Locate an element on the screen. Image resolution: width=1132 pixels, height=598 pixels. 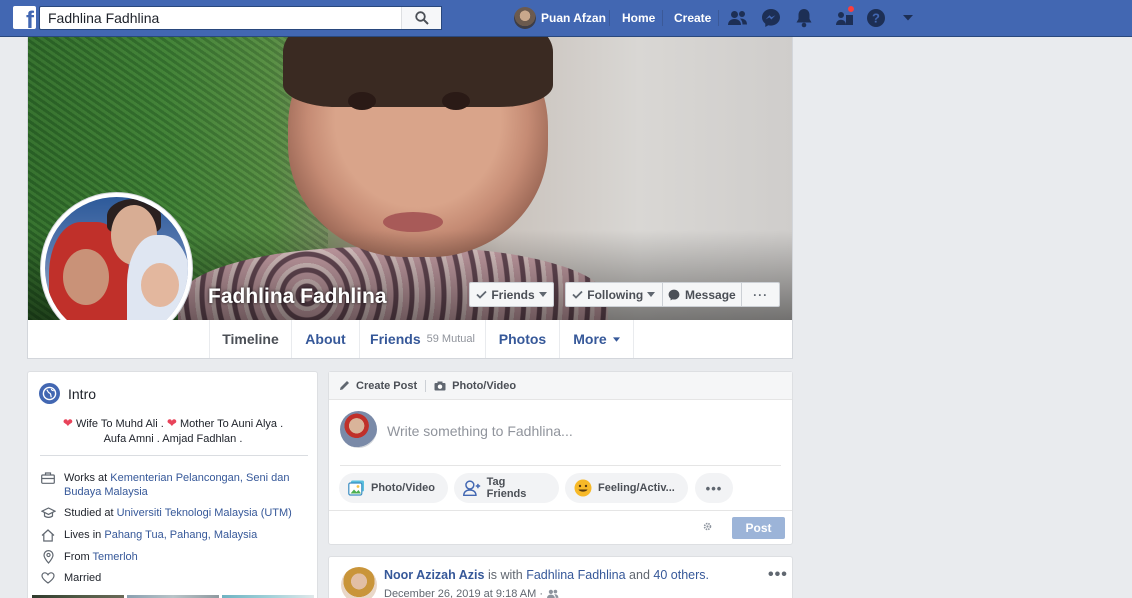
tab-label: Photos is located at coordinates (522, 339).